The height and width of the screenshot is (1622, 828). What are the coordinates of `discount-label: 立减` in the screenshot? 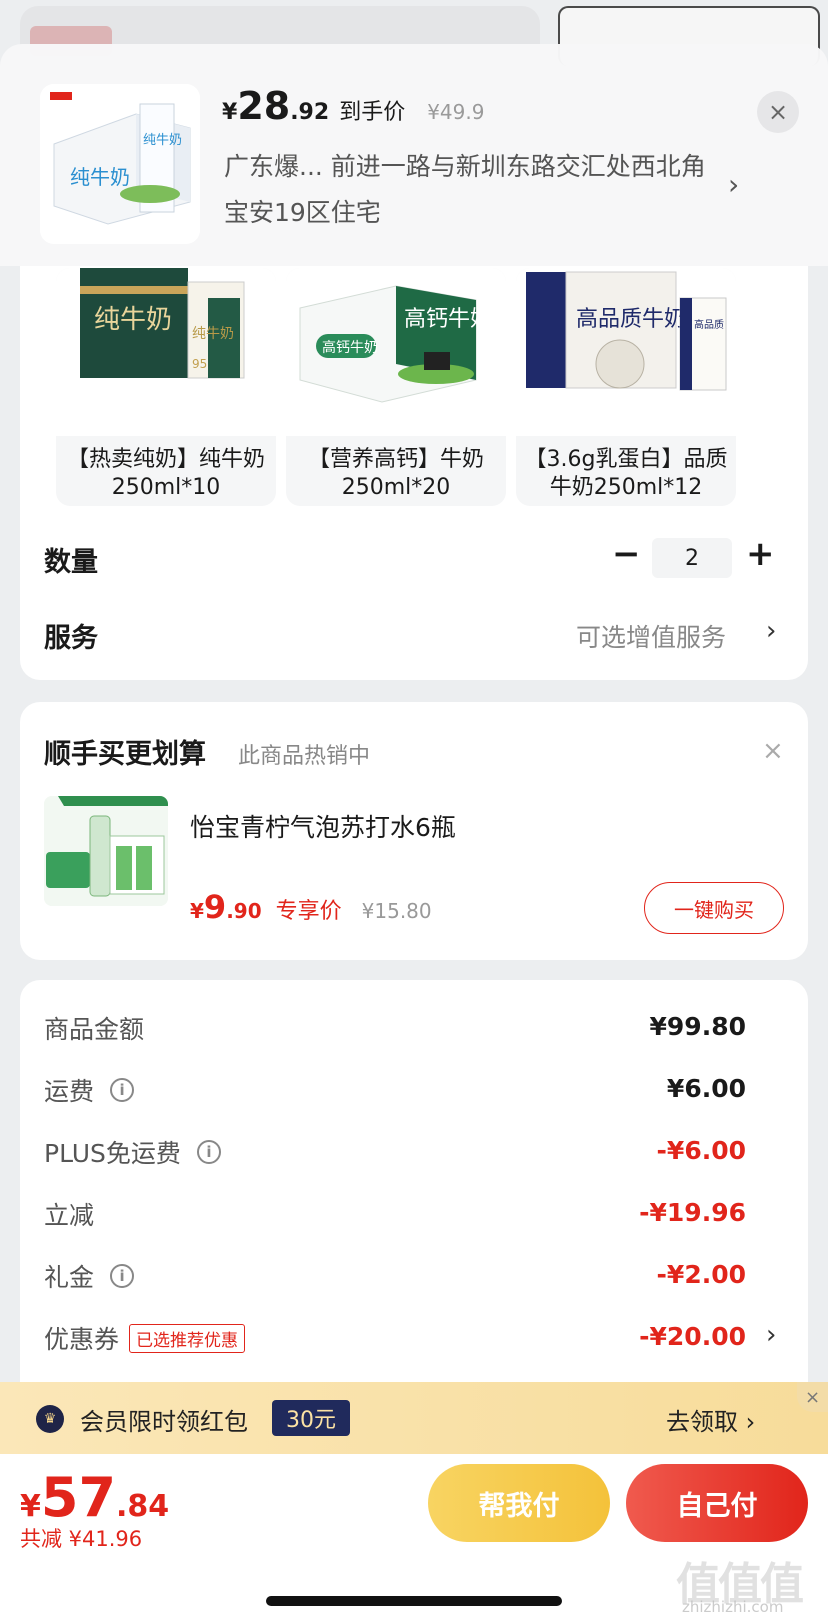 It's located at (69, 1214).